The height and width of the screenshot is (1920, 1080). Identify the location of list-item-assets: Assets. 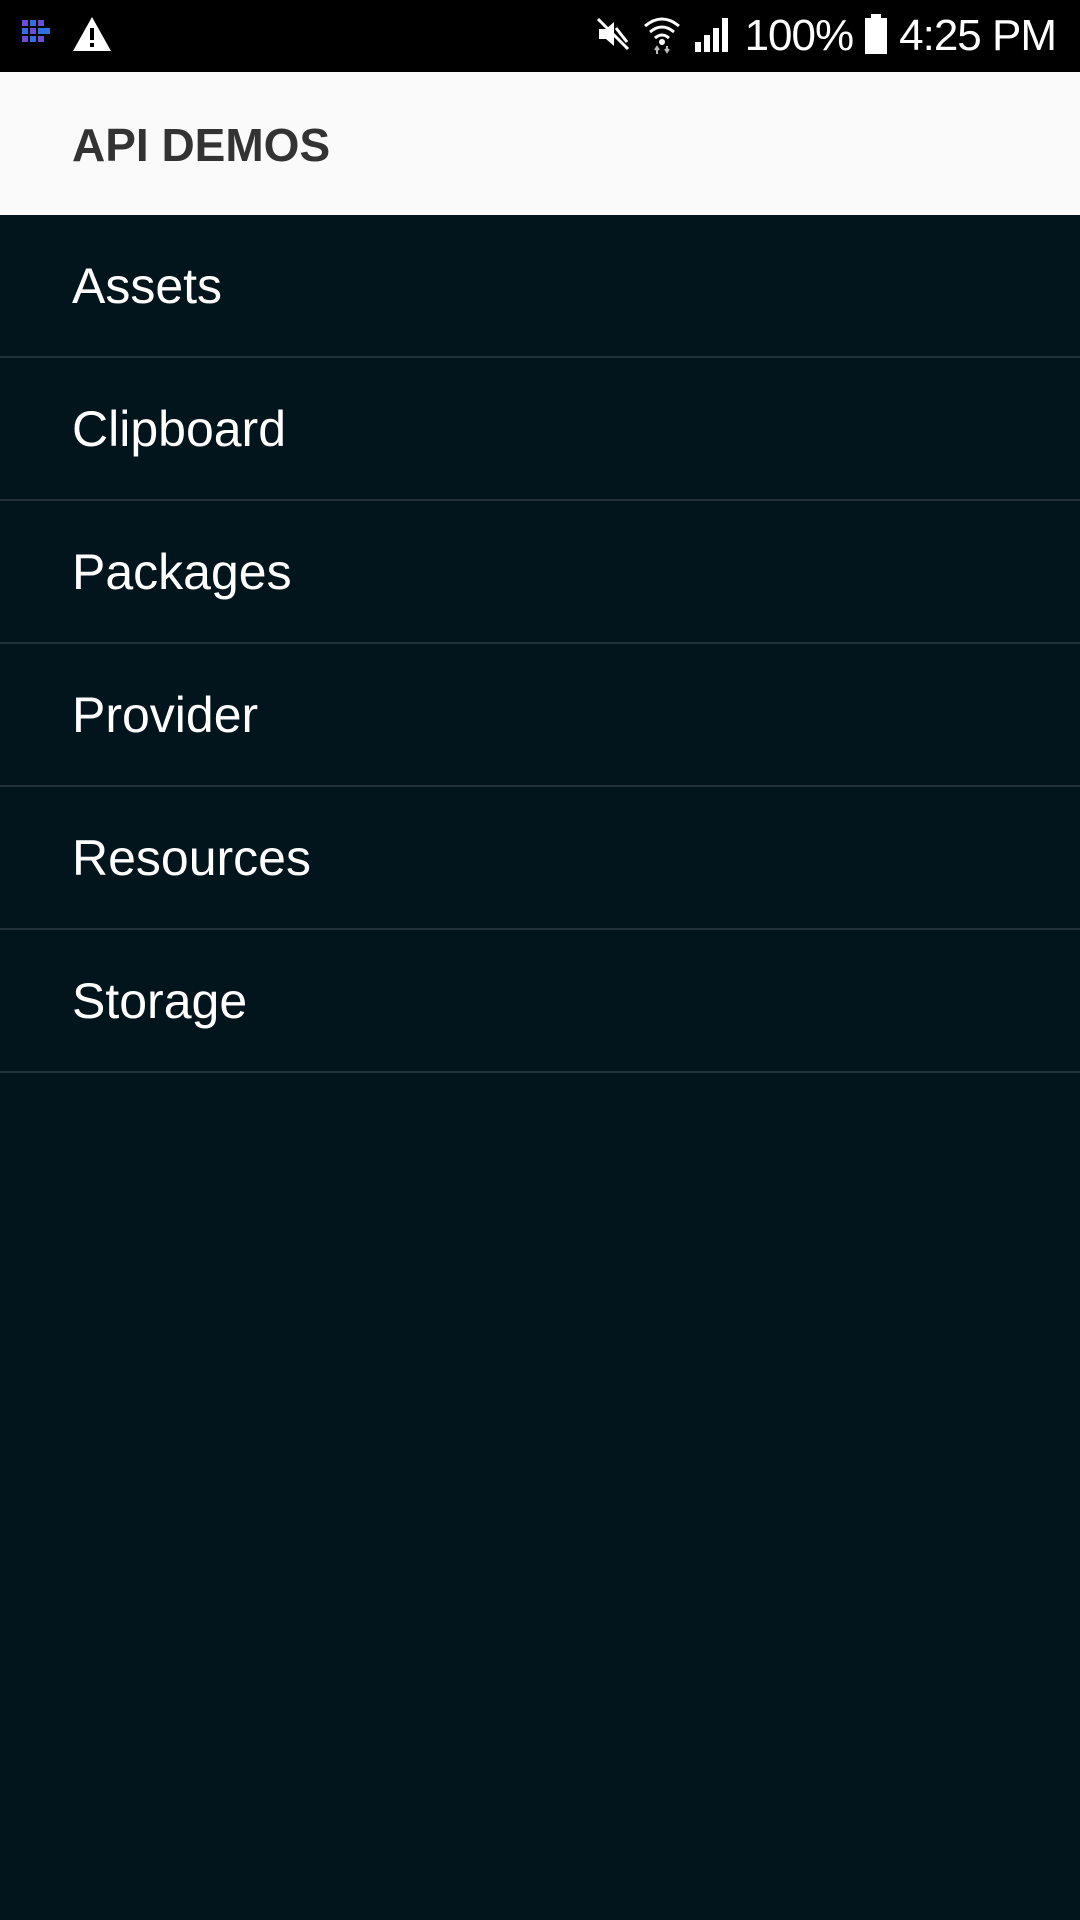
(540, 286).